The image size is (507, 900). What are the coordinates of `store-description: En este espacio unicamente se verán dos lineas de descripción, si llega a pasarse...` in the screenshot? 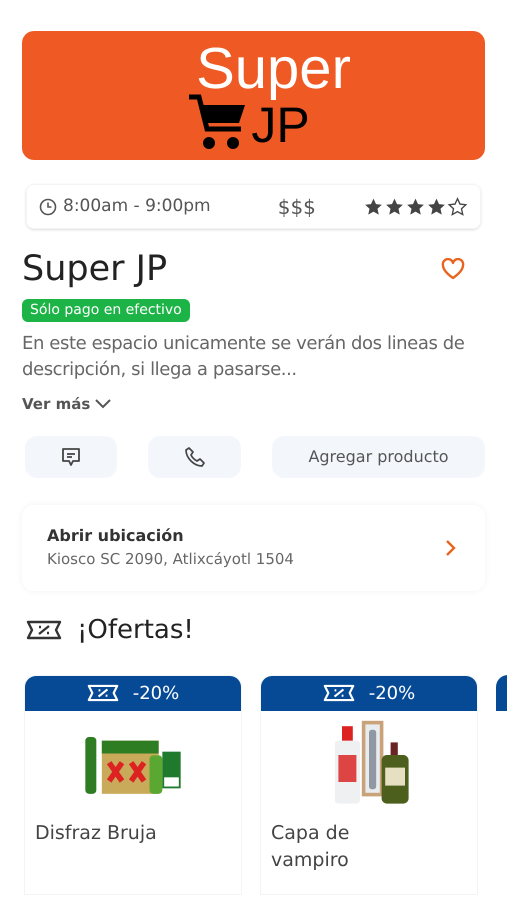 It's located at (244, 357).